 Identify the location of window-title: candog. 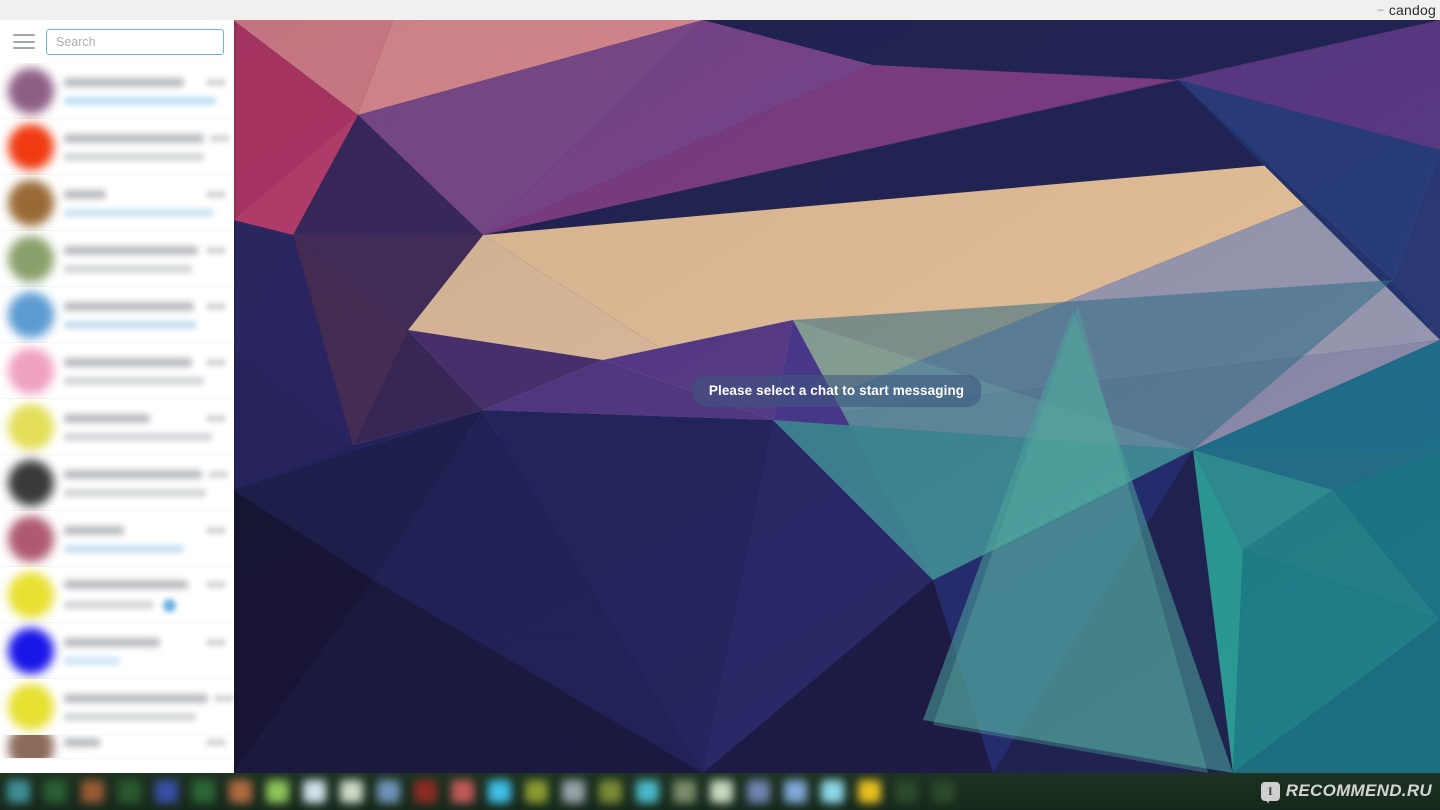
(1412, 10).